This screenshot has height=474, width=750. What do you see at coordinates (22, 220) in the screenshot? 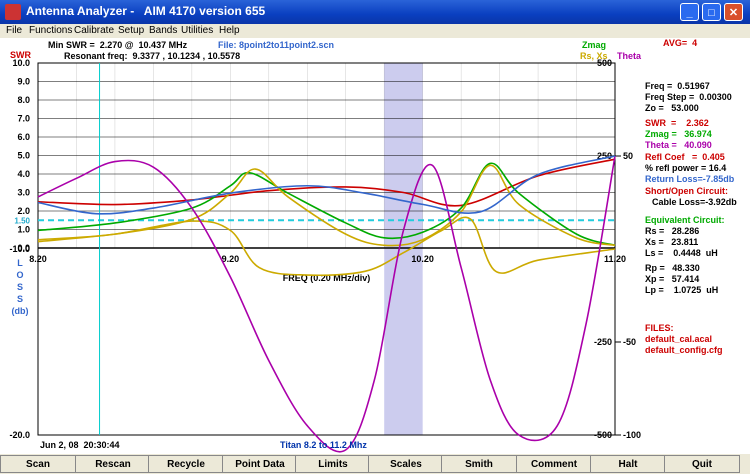
I see `swr-reference-label: 1.50` at bounding box center [22, 220].